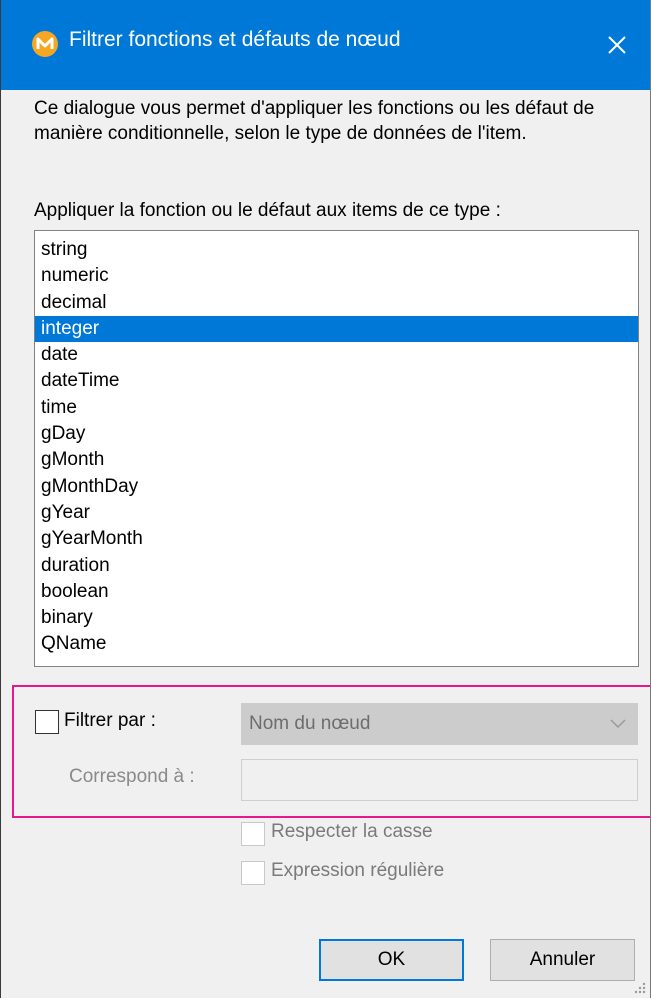 This screenshot has height=998, width=651. Describe the element at coordinates (336, 487) in the screenshot. I see `list-item: gMonthDay` at that location.